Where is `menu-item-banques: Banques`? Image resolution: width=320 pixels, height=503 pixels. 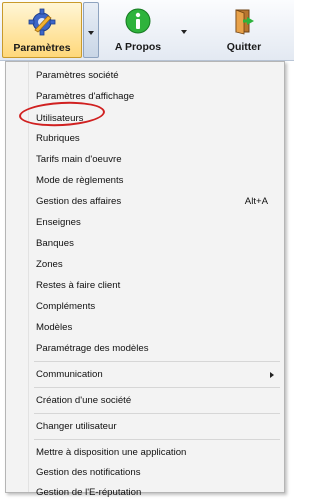 menu-item-banques: Banques is located at coordinates (145, 243).